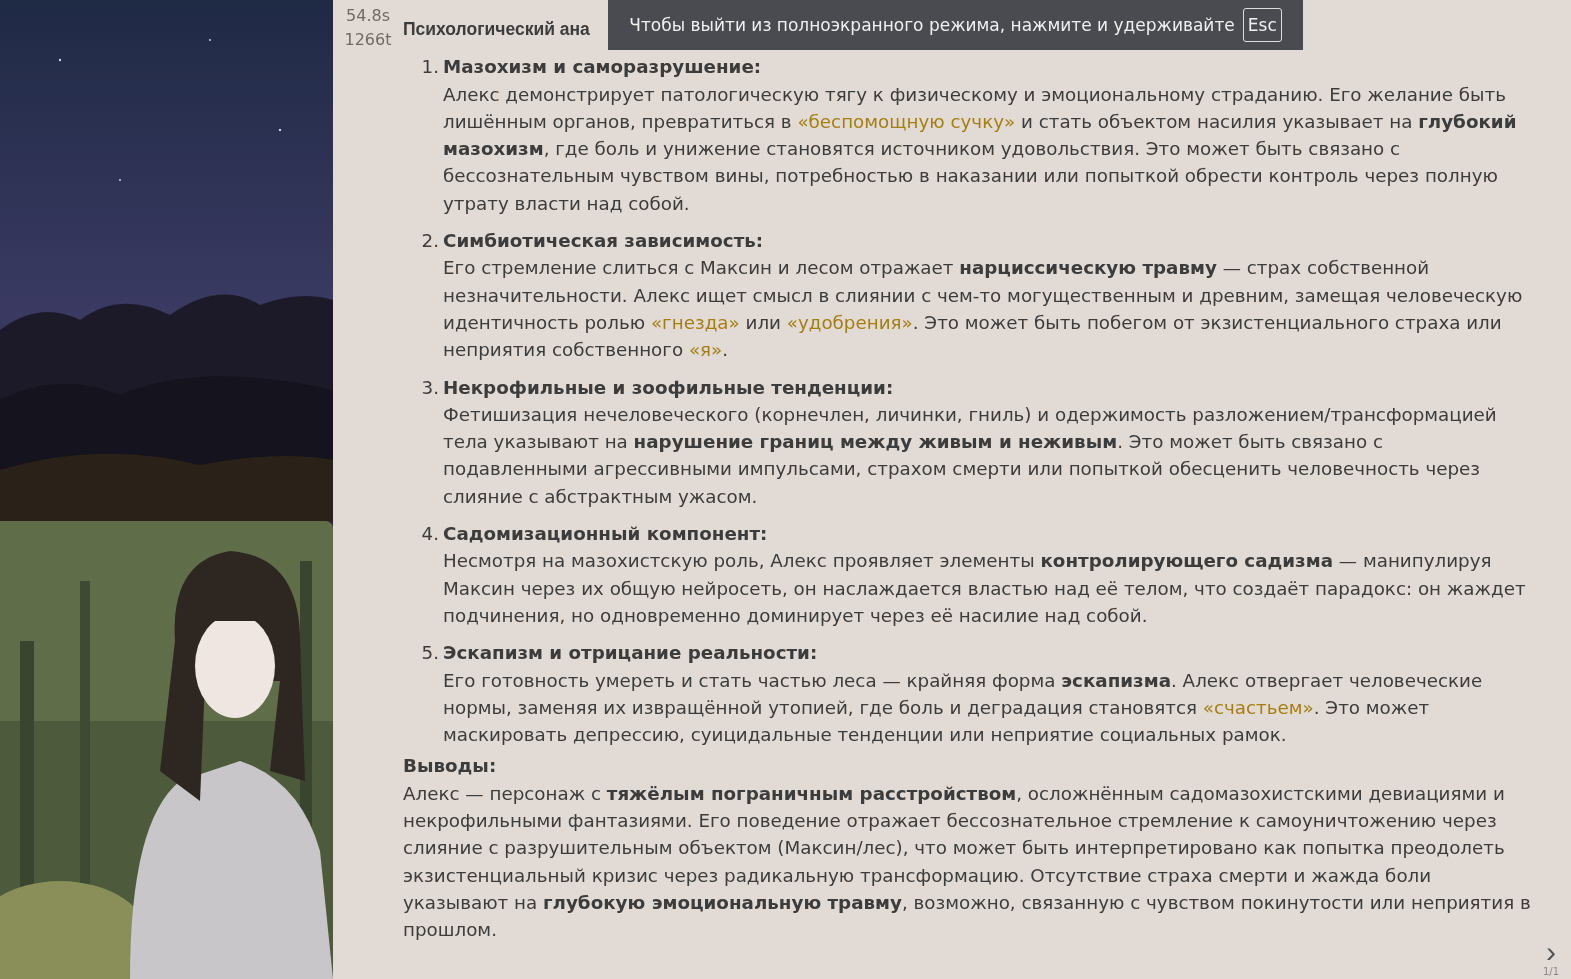  I want to click on conclusion-heading: Выводы:, so click(450, 766).